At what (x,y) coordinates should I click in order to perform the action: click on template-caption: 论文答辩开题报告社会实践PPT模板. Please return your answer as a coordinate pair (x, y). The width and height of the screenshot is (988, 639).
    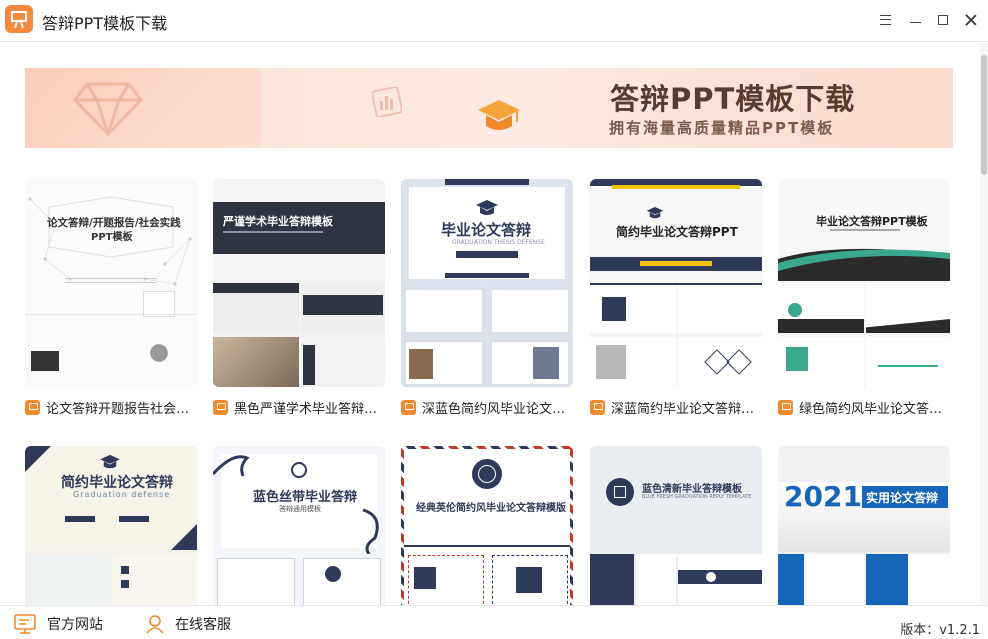
    Looking at the image, I should click on (111, 407).